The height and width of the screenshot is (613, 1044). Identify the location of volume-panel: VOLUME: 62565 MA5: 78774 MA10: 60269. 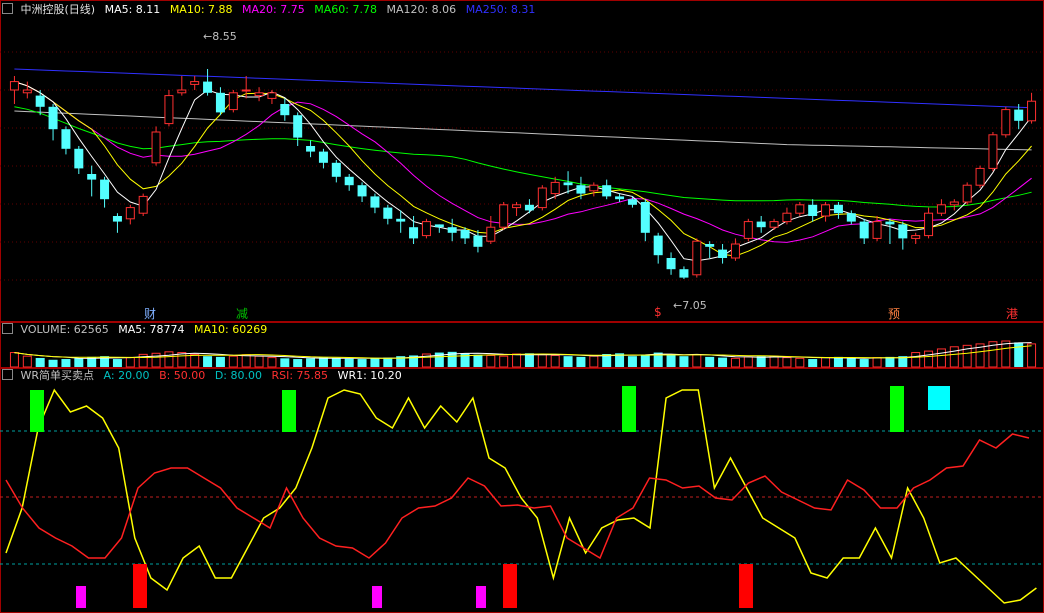
(522, 345).